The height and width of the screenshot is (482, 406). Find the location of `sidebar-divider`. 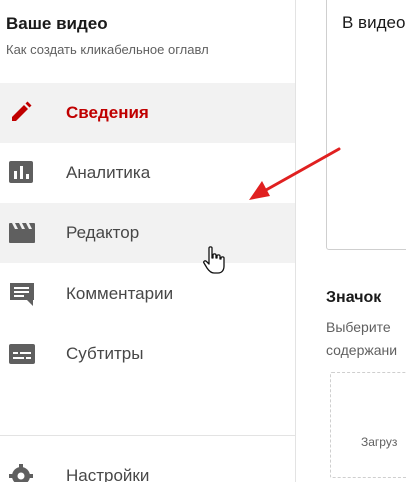

sidebar-divider is located at coordinates (147, 435).